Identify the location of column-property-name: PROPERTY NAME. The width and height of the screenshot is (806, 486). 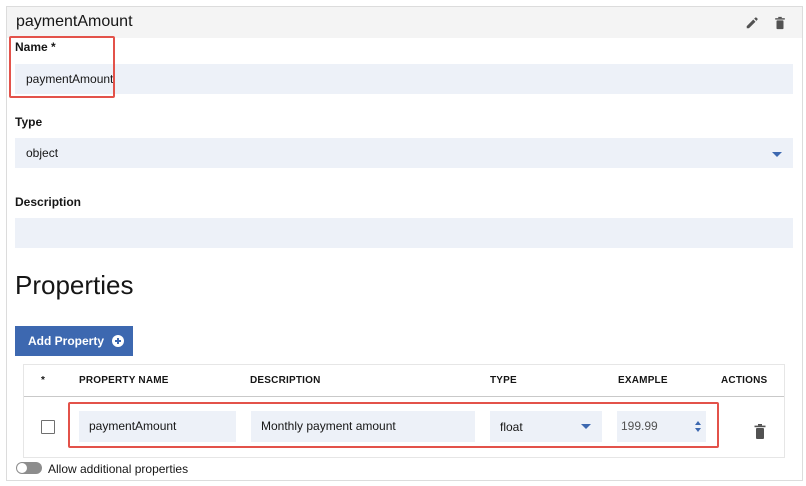
(124, 380).